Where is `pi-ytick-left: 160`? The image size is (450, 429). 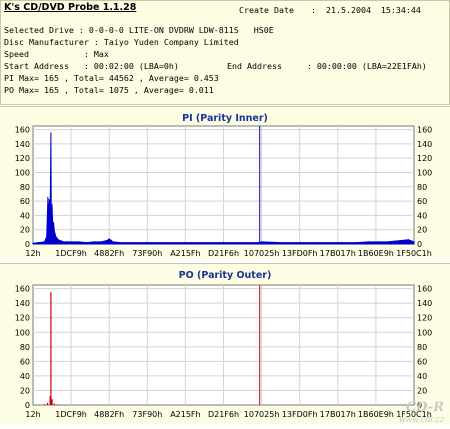
pi-ytick-left: 160 is located at coordinates (22, 130).